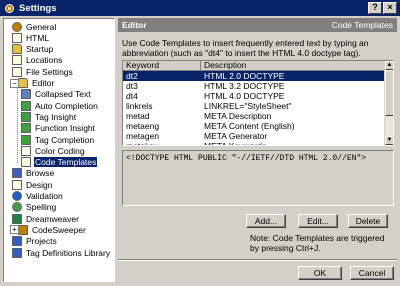  What do you see at coordinates (375, 8) in the screenshot?
I see `help-button: ?` at bounding box center [375, 8].